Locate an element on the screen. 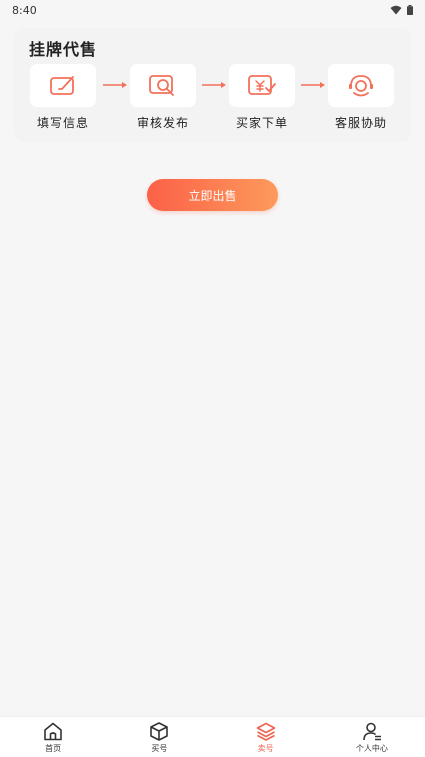 The height and width of the screenshot is (757, 425). step-label: 客服协助 is located at coordinates (360, 123).